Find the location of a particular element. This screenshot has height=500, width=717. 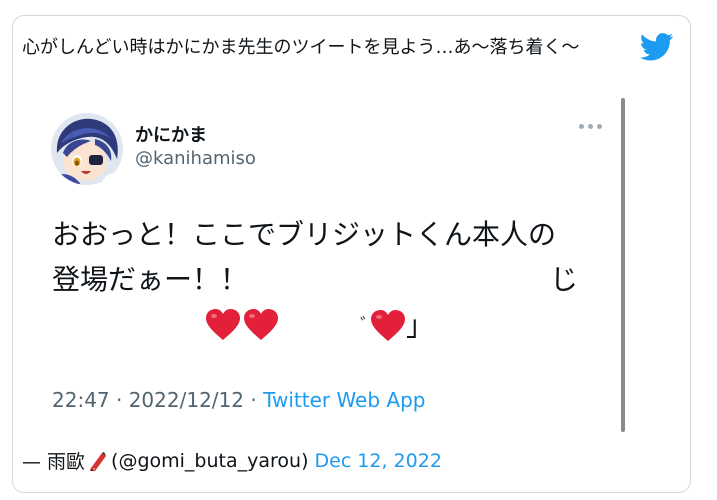

tweet-meta: 22:47 · 2022/12/12 · Twitter Web App is located at coordinates (238, 400).